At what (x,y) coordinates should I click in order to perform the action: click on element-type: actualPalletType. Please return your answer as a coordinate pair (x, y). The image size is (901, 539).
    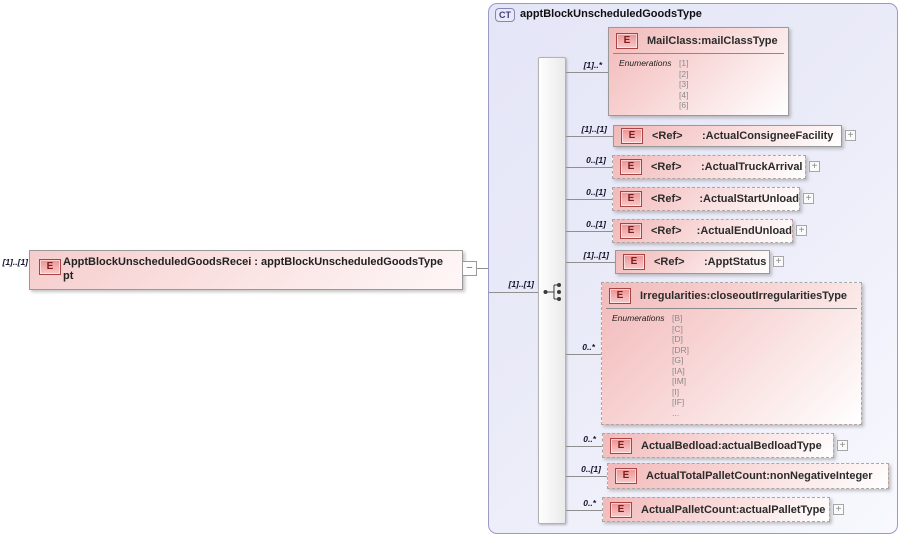
    Looking at the image, I should click on (782, 509).